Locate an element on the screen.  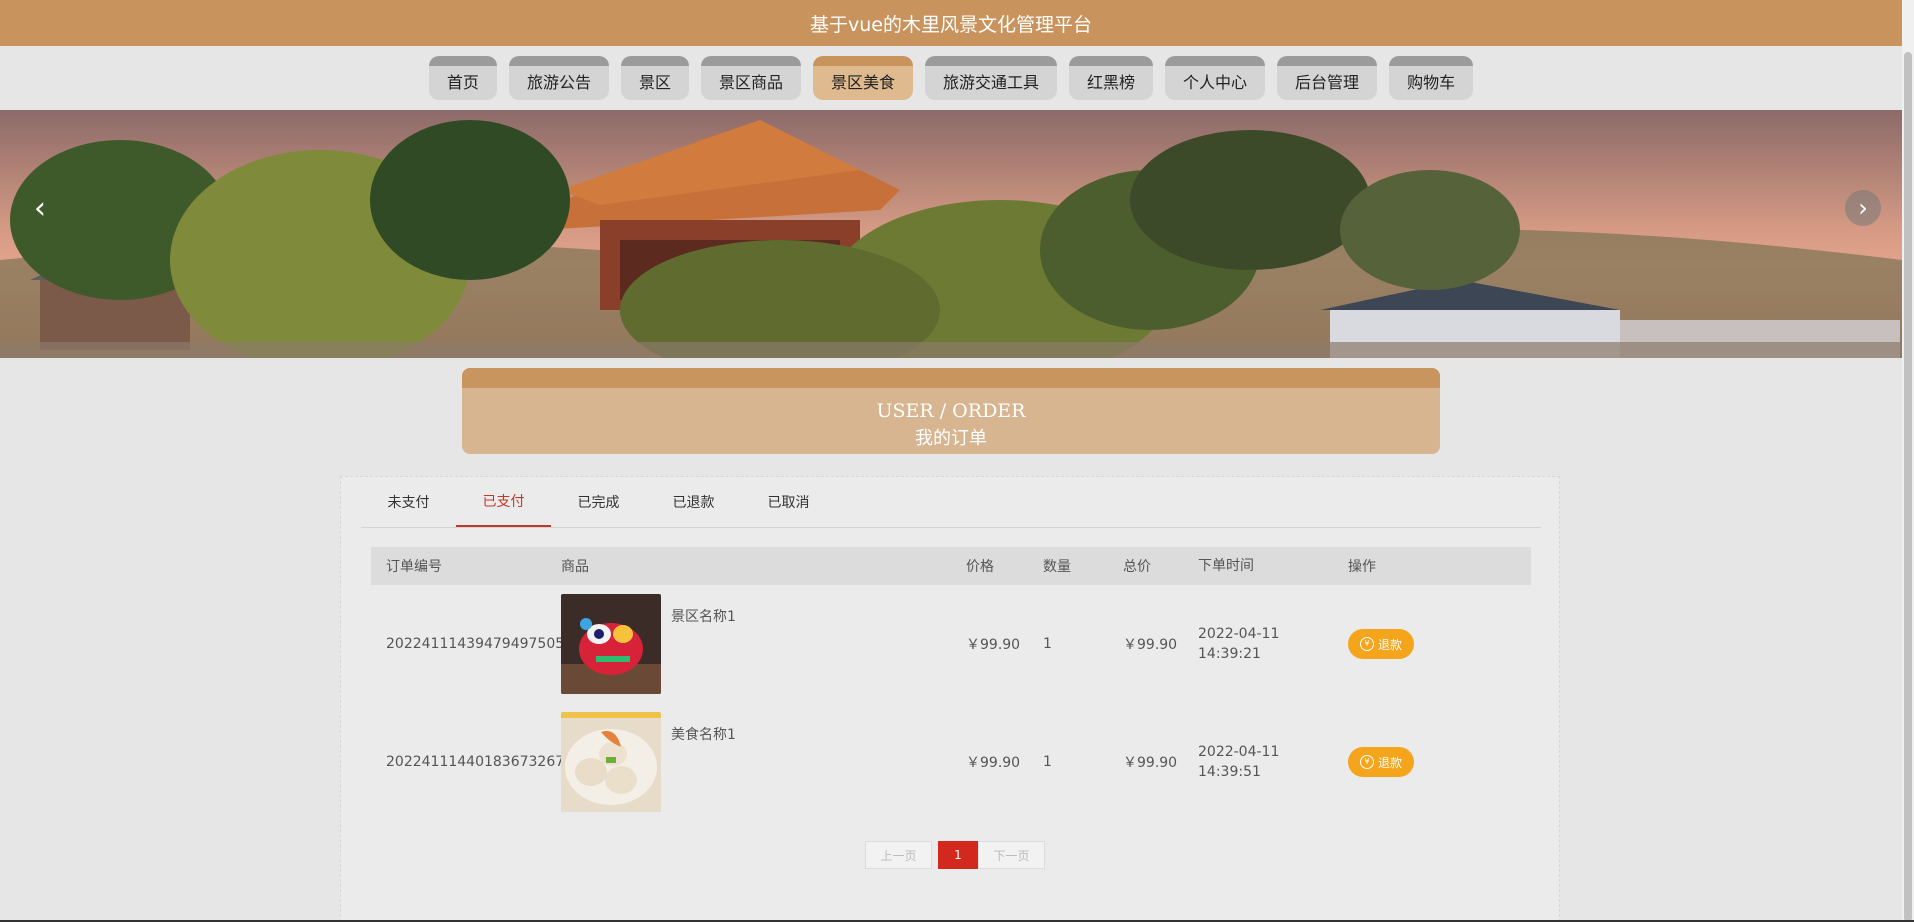
order-id: 202241114394794975050 is located at coordinates (480, 644).